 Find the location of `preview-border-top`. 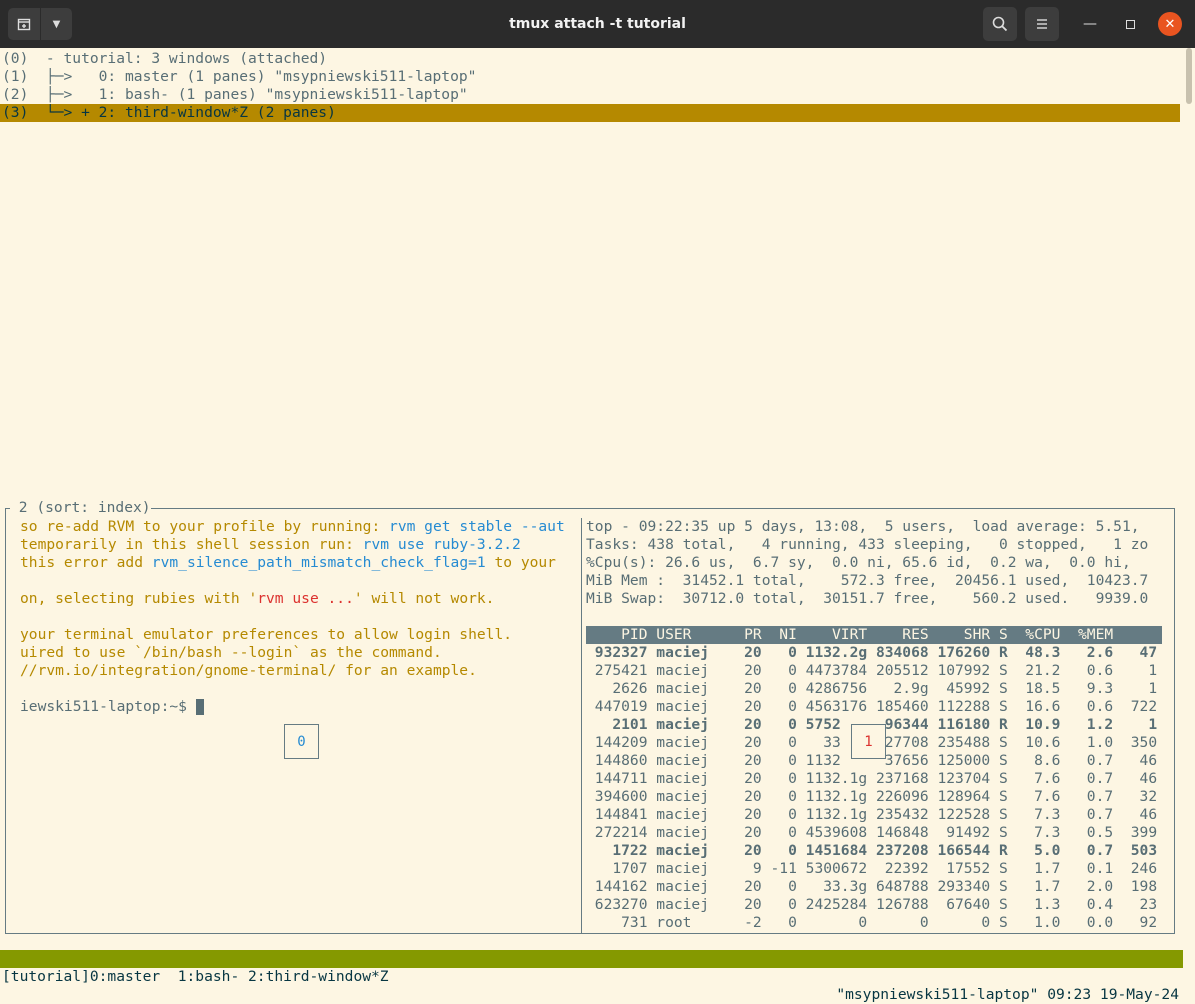

preview-border-top is located at coordinates (590, 508).